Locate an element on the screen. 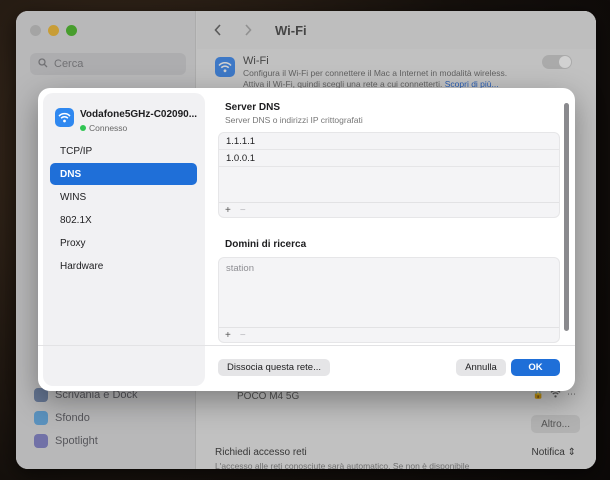 The height and width of the screenshot is (480, 610). tab-wins: WINS is located at coordinates (123, 197).